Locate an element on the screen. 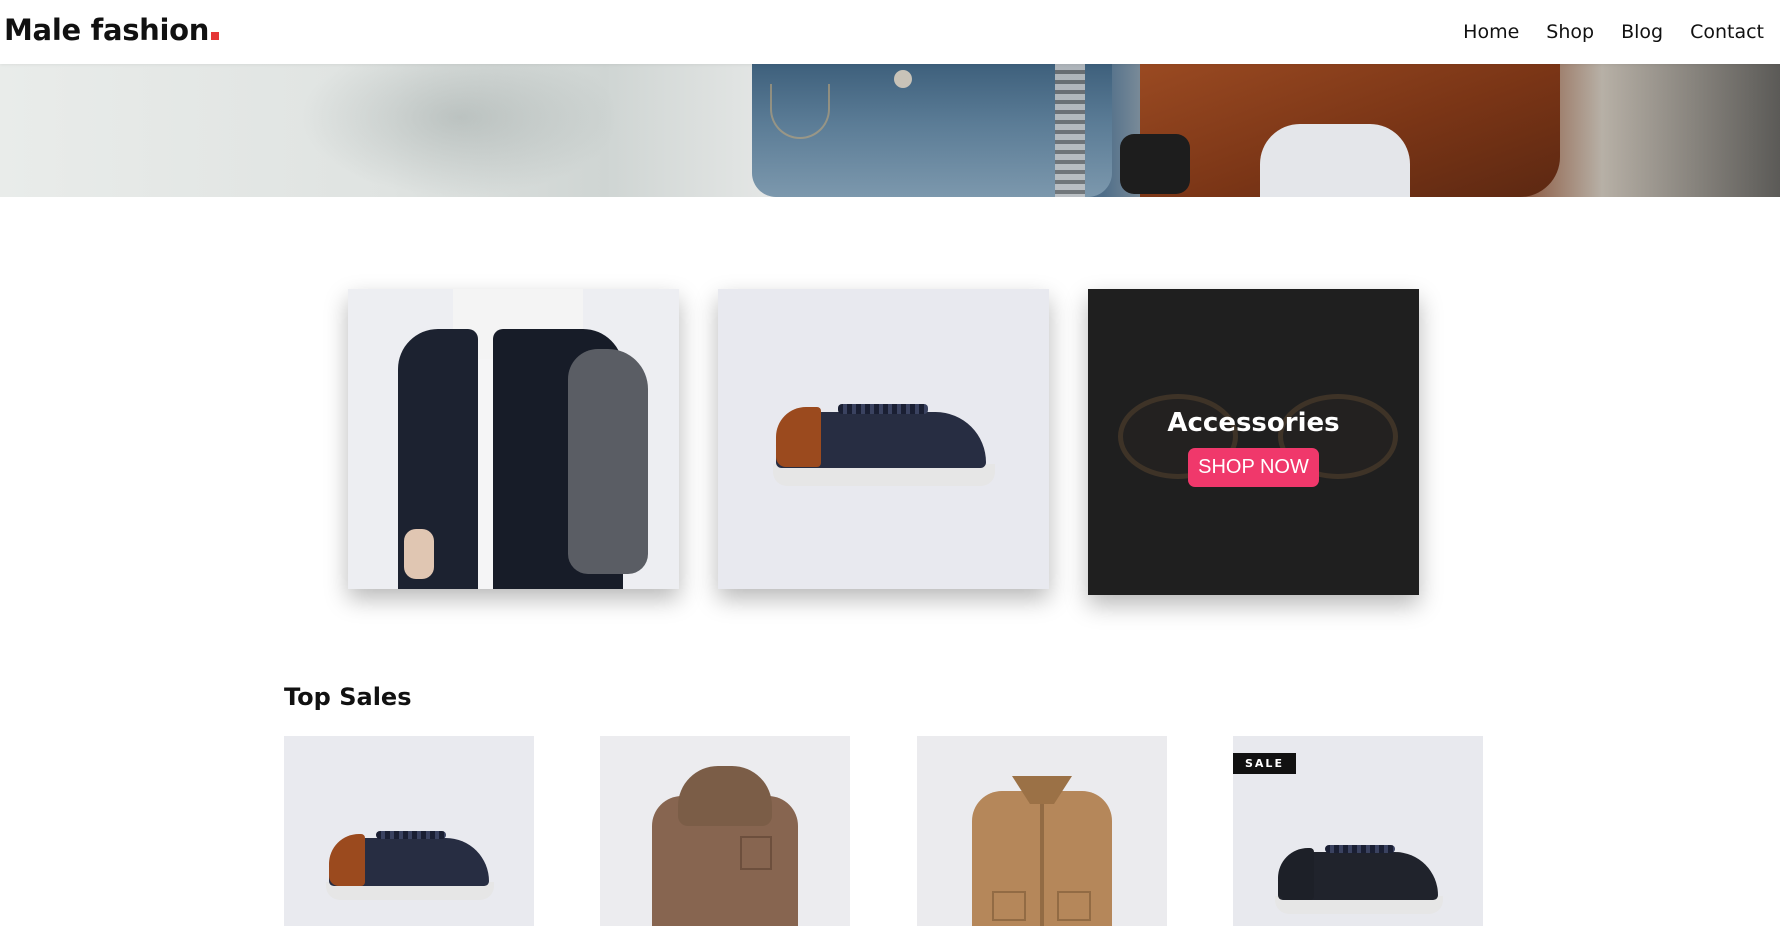  top-sales-title: Top Sales is located at coordinates (348, 697).